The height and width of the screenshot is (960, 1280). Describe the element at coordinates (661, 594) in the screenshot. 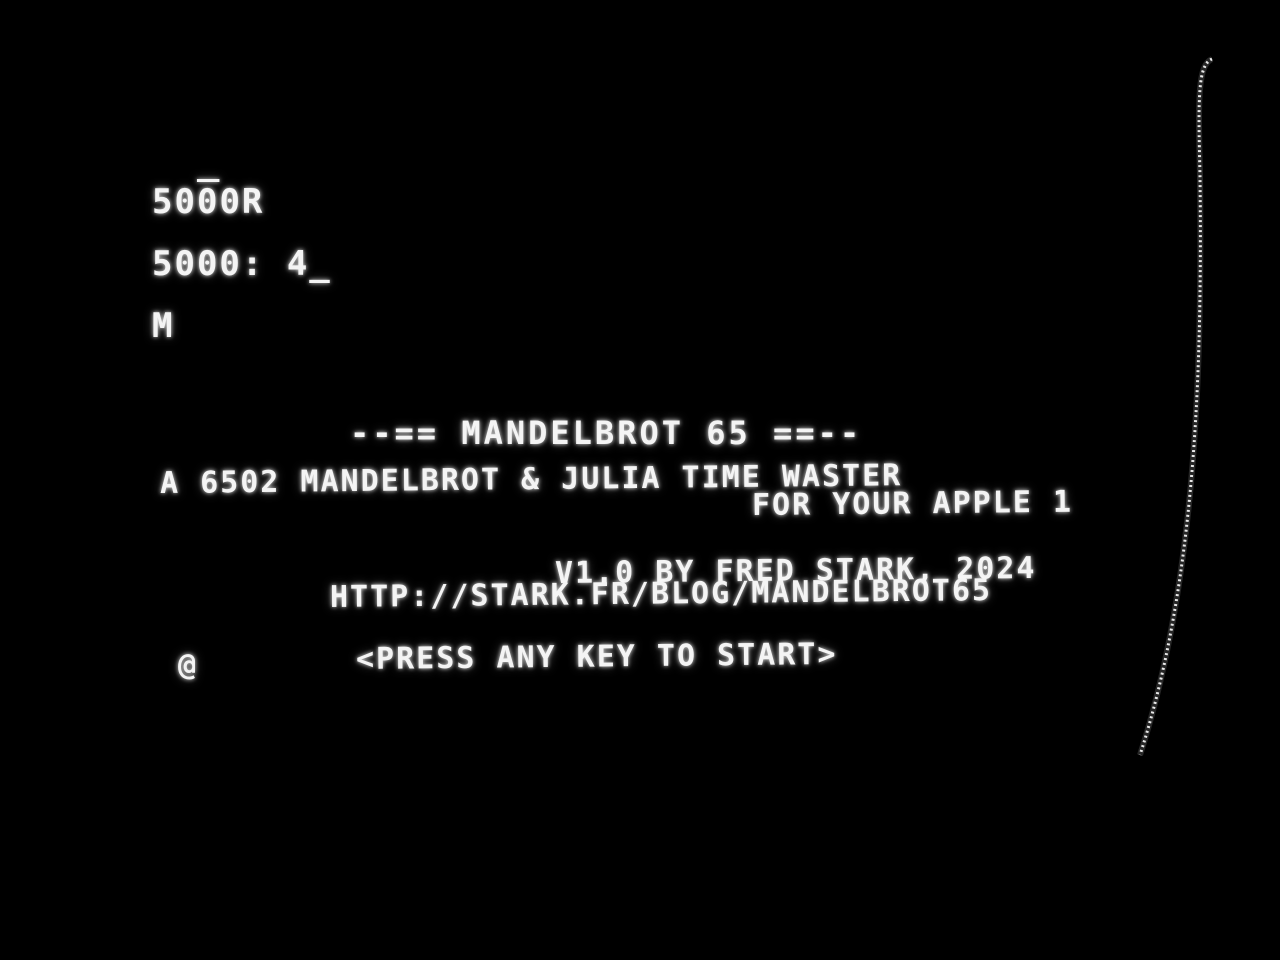

I see `program-url: HTTP://STARK.FR/BLOG/MANDELBROT65` at that location.